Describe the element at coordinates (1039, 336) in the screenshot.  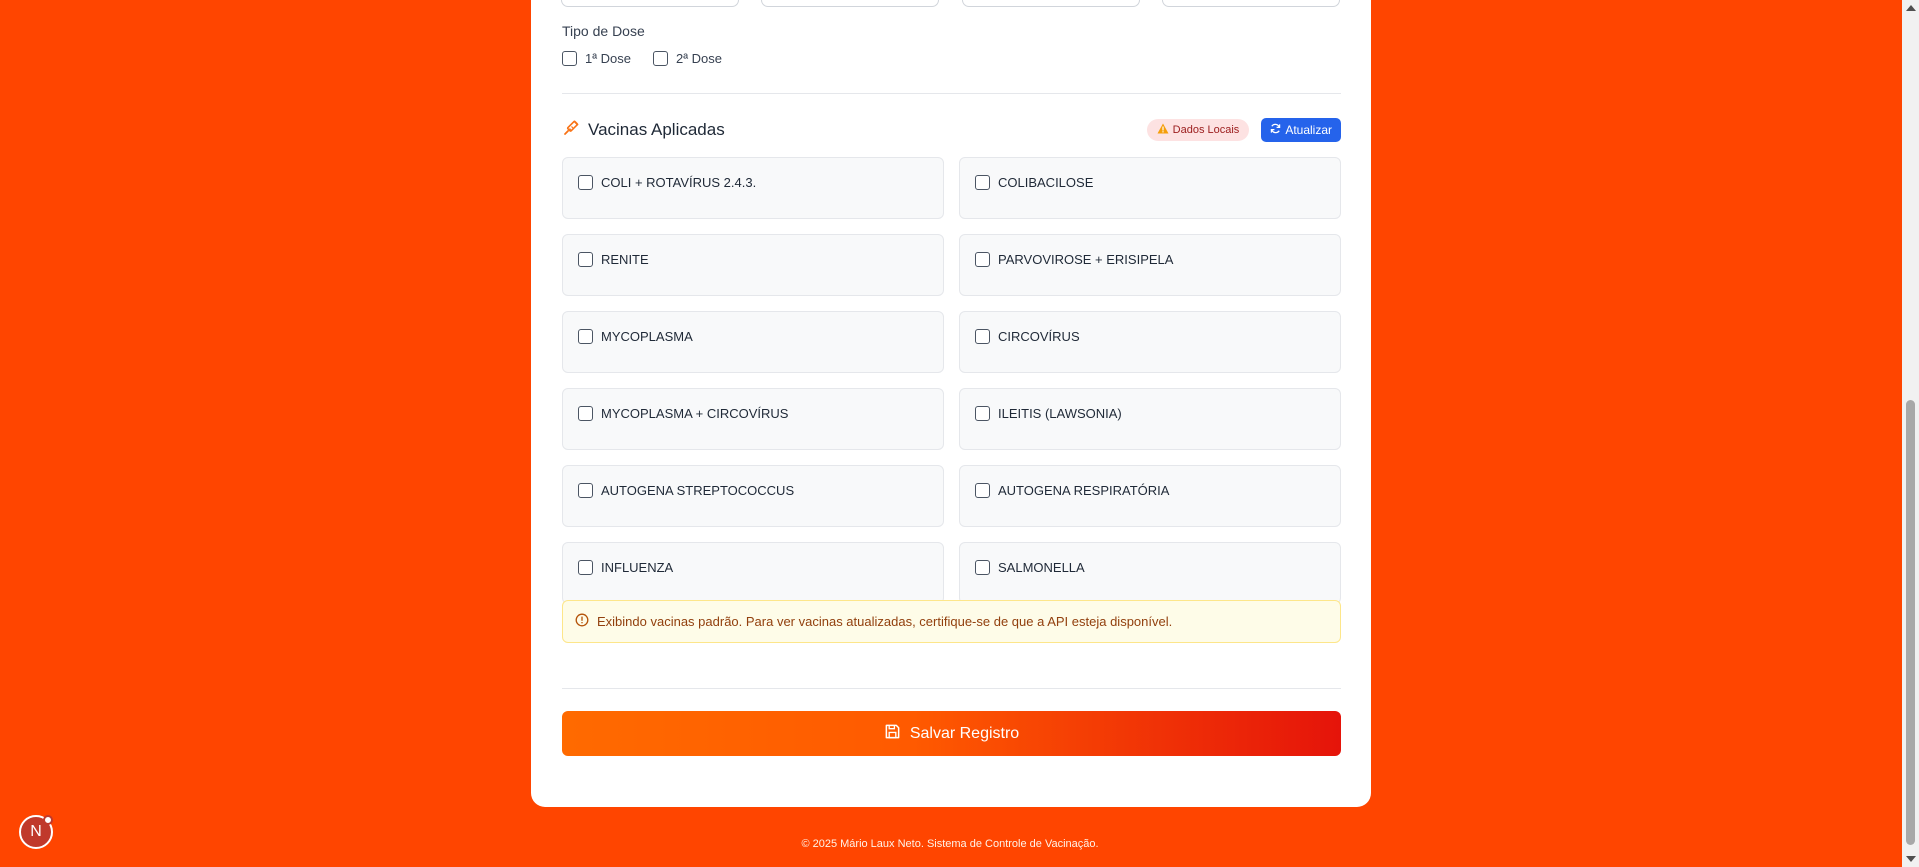
I see `vaccine-label: CIRCOVÍRUS` at that location.